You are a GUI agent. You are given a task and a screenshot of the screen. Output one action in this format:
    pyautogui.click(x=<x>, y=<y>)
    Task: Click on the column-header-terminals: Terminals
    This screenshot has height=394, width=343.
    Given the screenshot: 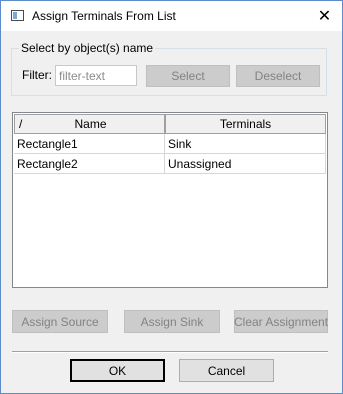 What is the action you would take?
    pyautogui.click(x=245, y=124)
    